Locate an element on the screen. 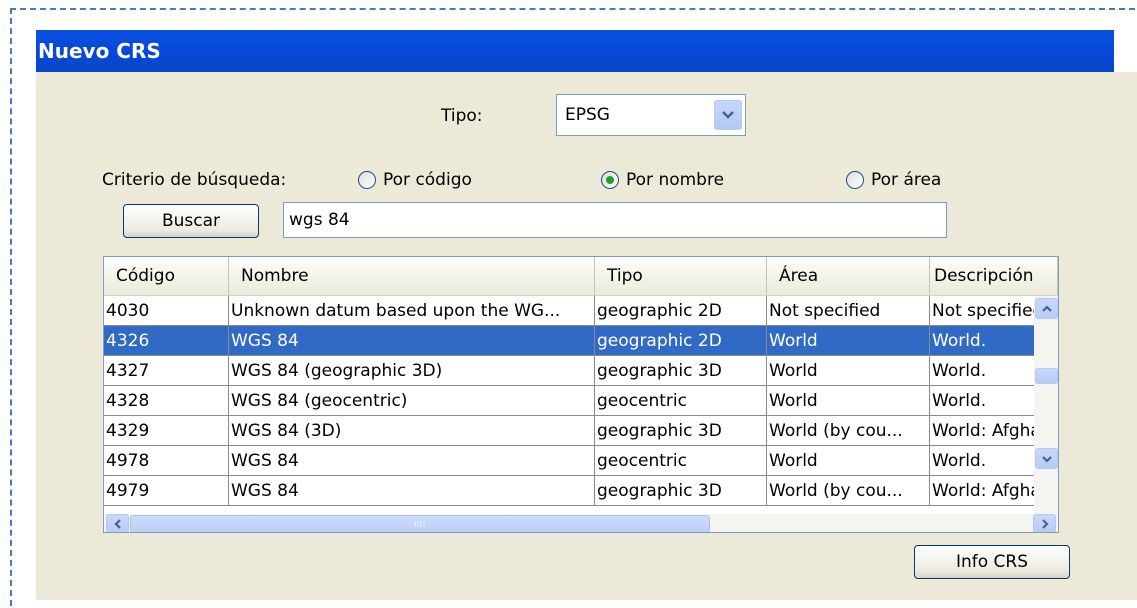 Image resolution: width=1137 pixels, height=608 pixels. column-header-area: Área is located at coordinates (848, 276).